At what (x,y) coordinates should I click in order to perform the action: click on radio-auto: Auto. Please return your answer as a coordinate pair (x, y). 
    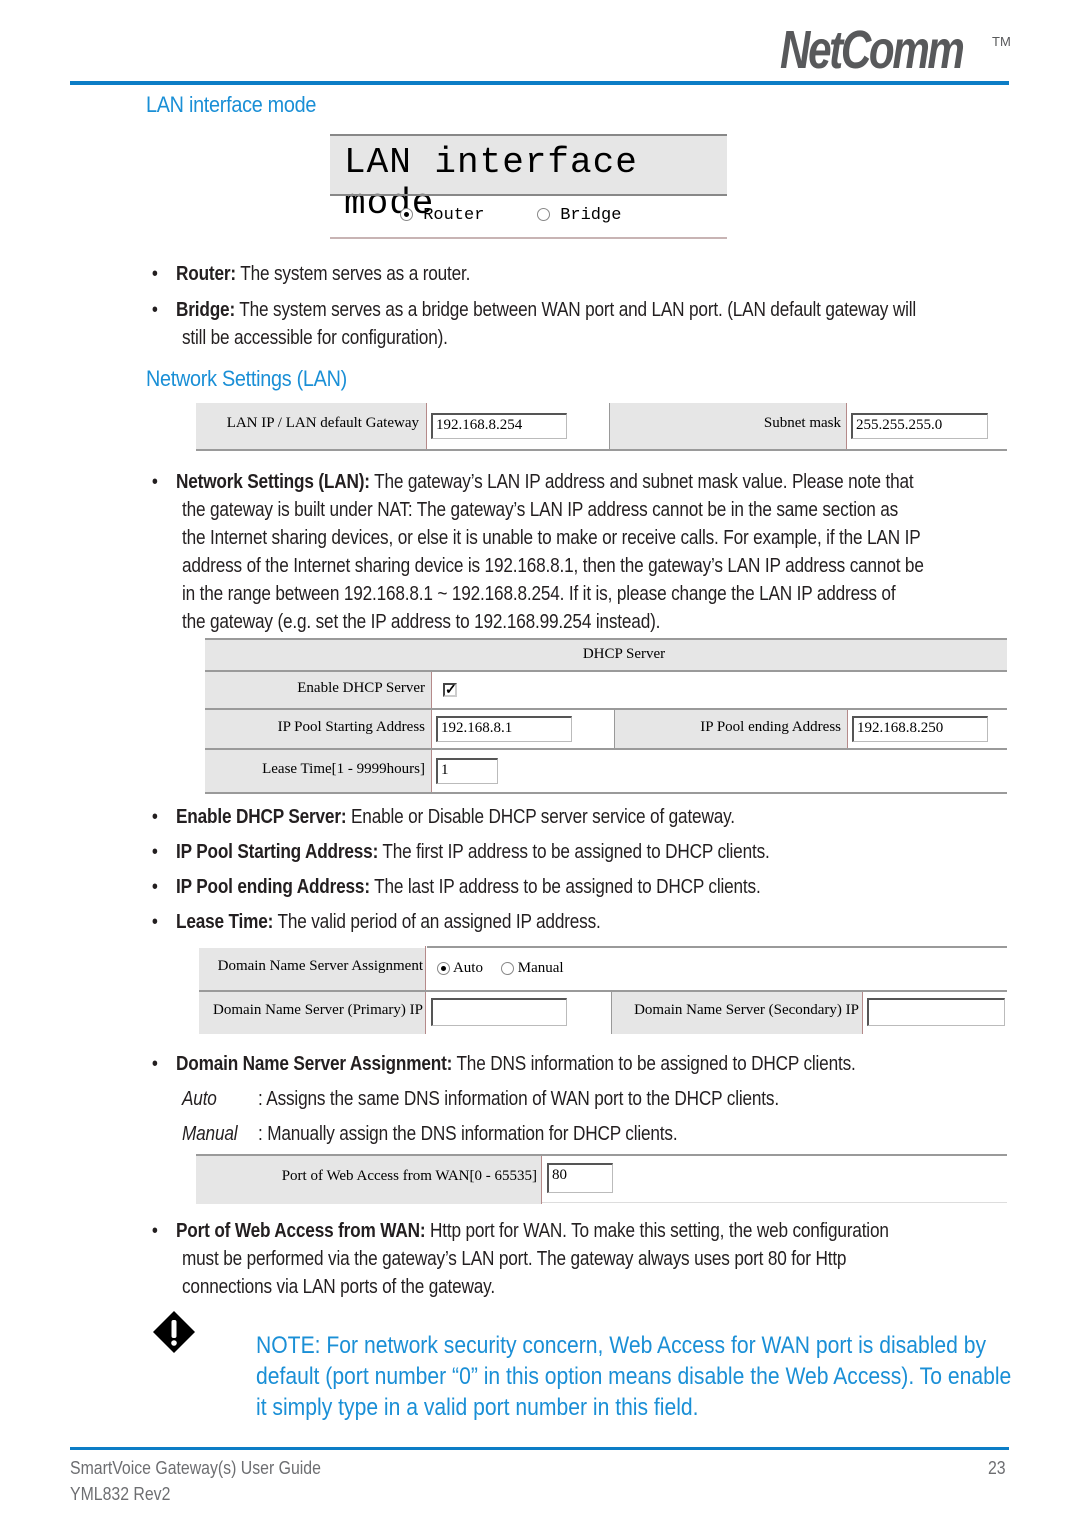
    Looking at the image, I should click on (460, 968).